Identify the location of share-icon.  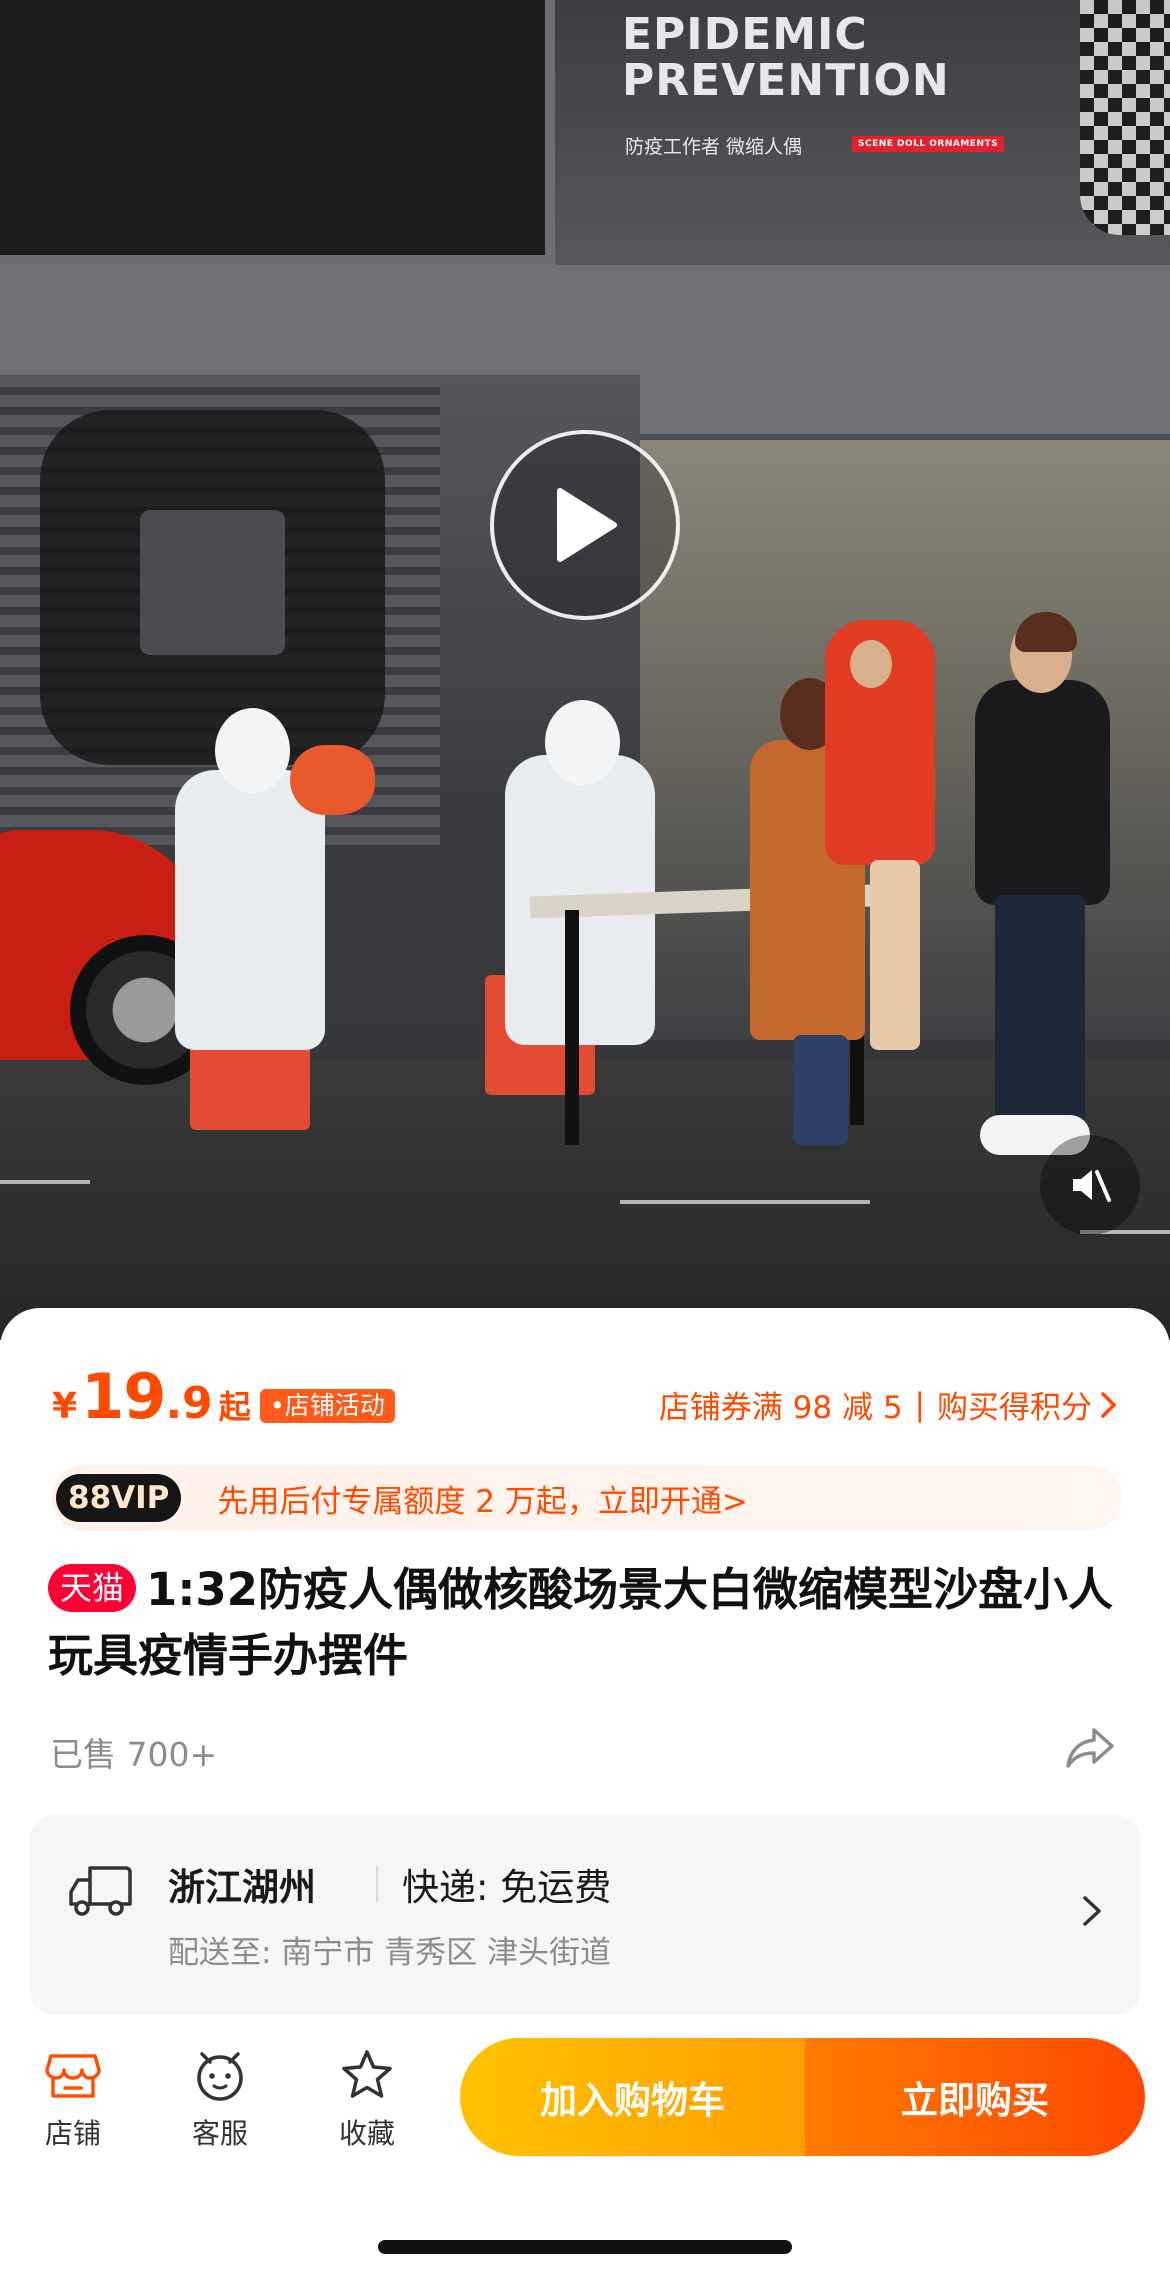
(1090, 1748).